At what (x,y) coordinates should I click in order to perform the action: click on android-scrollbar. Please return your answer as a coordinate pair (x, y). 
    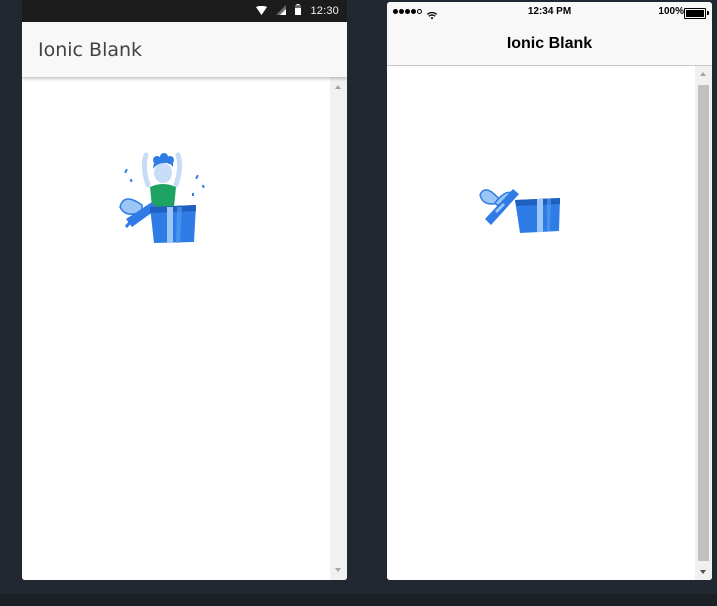
    Looking at the image, I should click on (338, 328).